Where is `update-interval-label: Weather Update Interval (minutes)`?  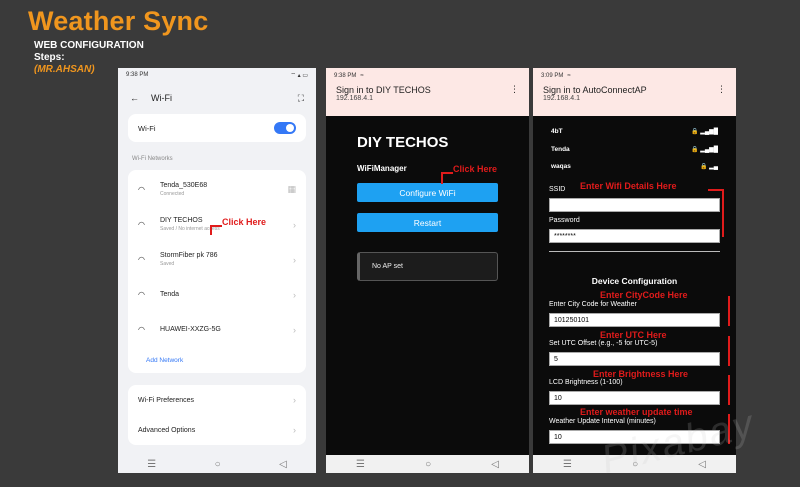
update-interval-label: Weather Update Interval (minutes) is located at coordinates (602, 421).